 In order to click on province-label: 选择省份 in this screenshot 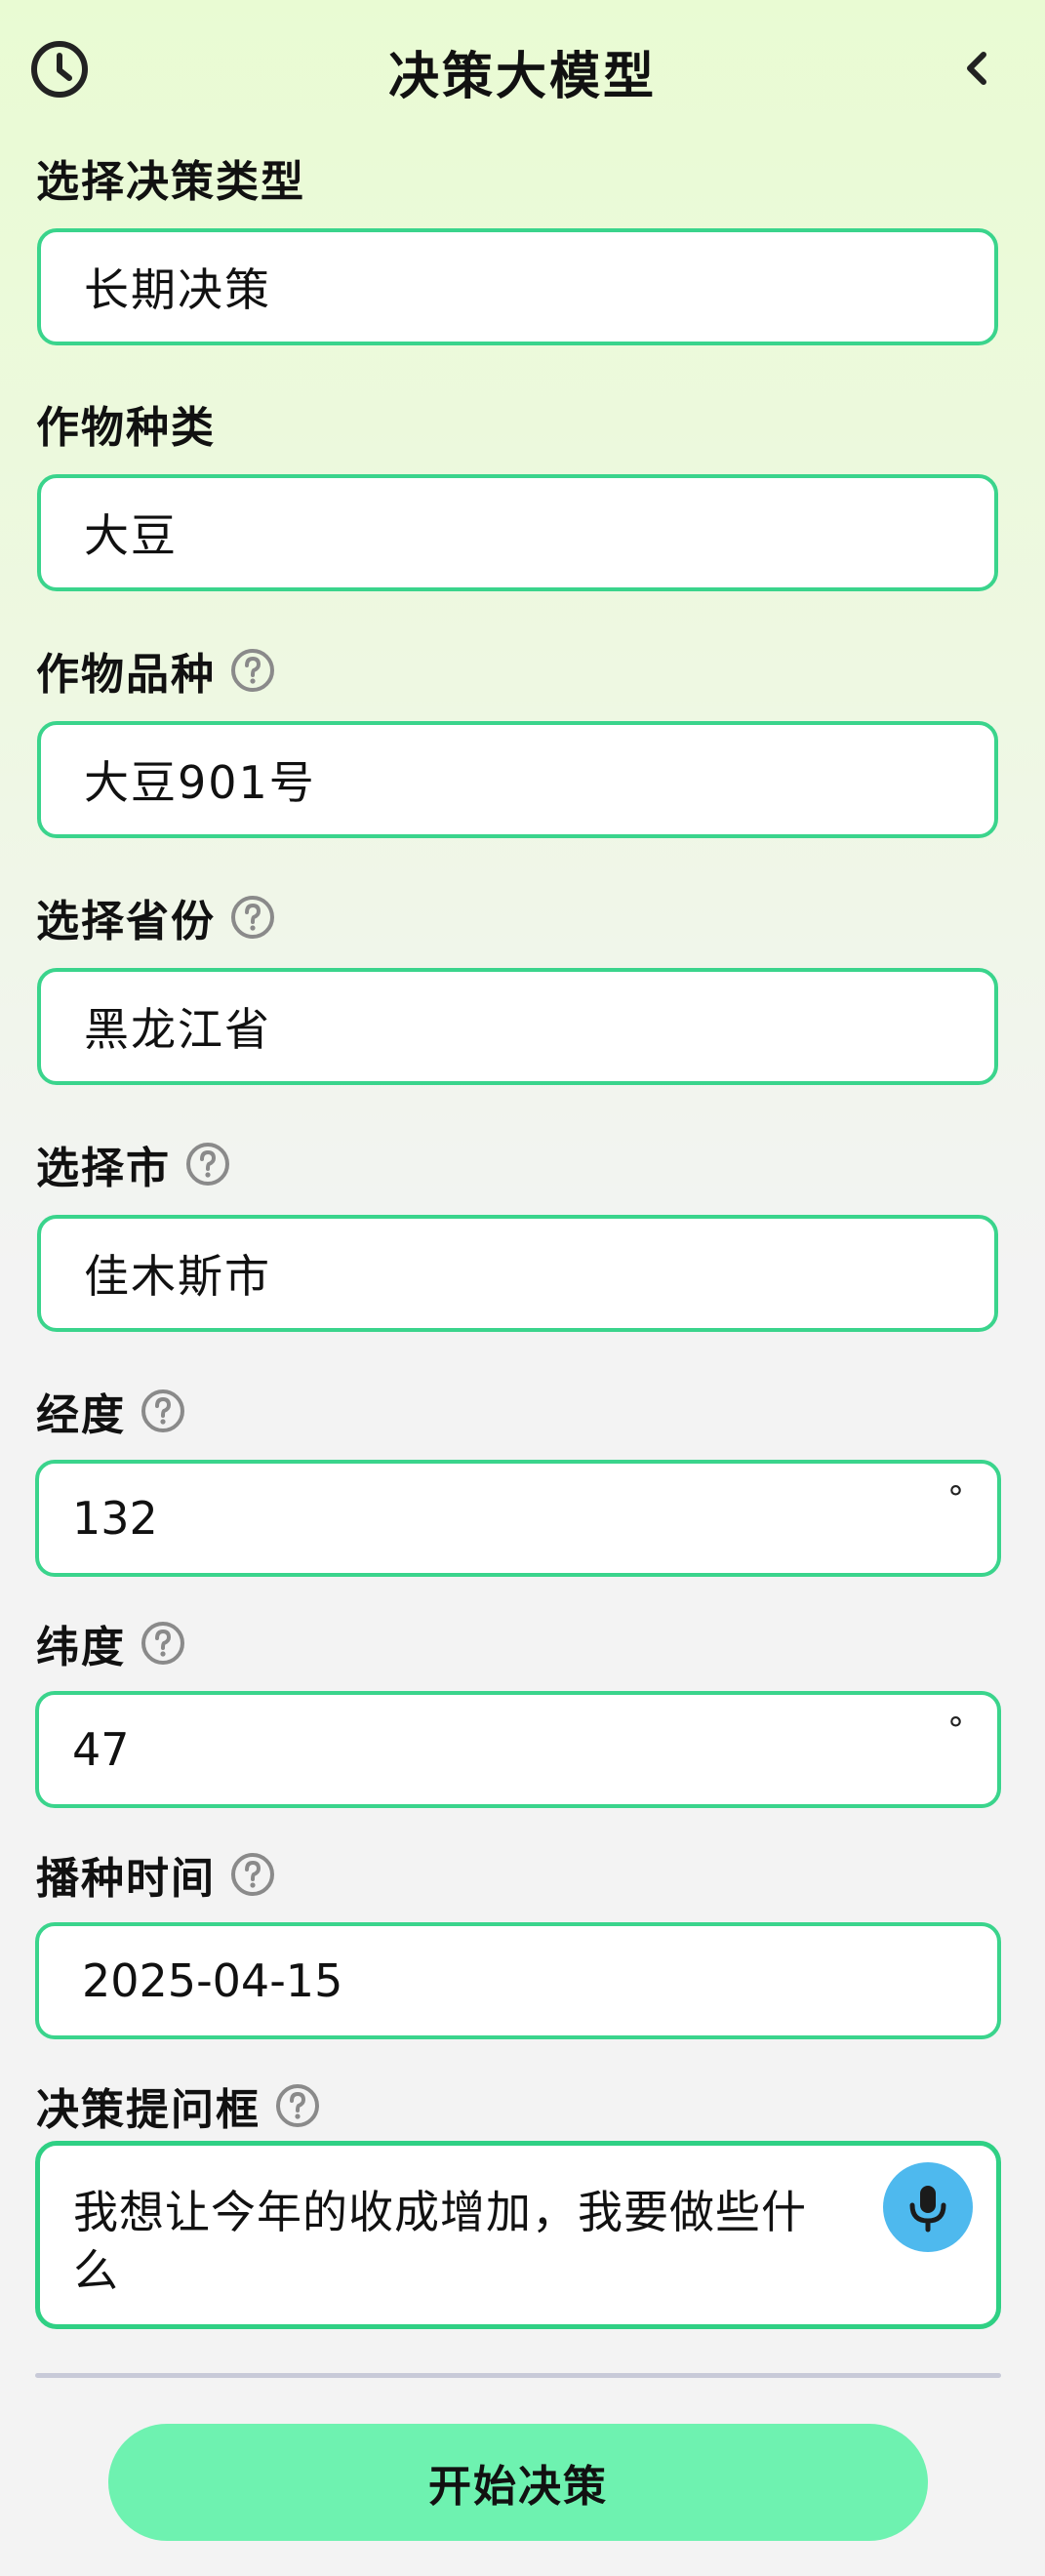, I will do `click(156, 917)`.